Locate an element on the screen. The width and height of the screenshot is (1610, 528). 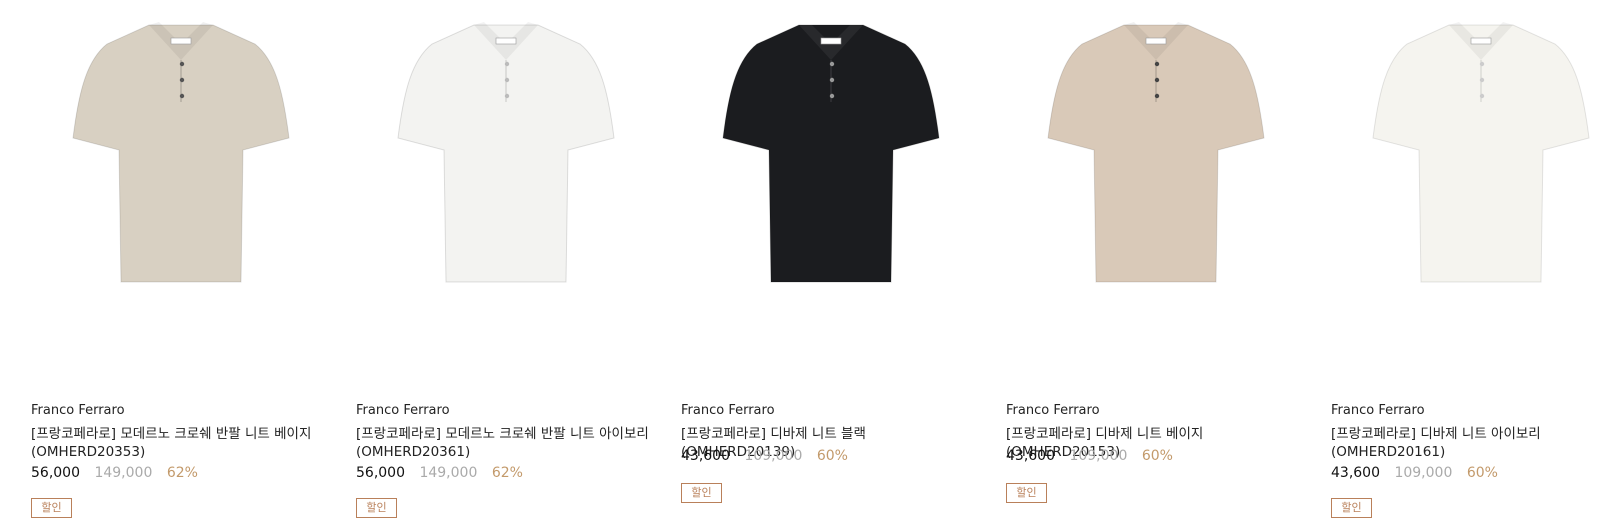
product-name-link: [프랑코페라로] 디바제 니트 아이보리 (OMHERD20161) is located at coordinates (1470, 443).